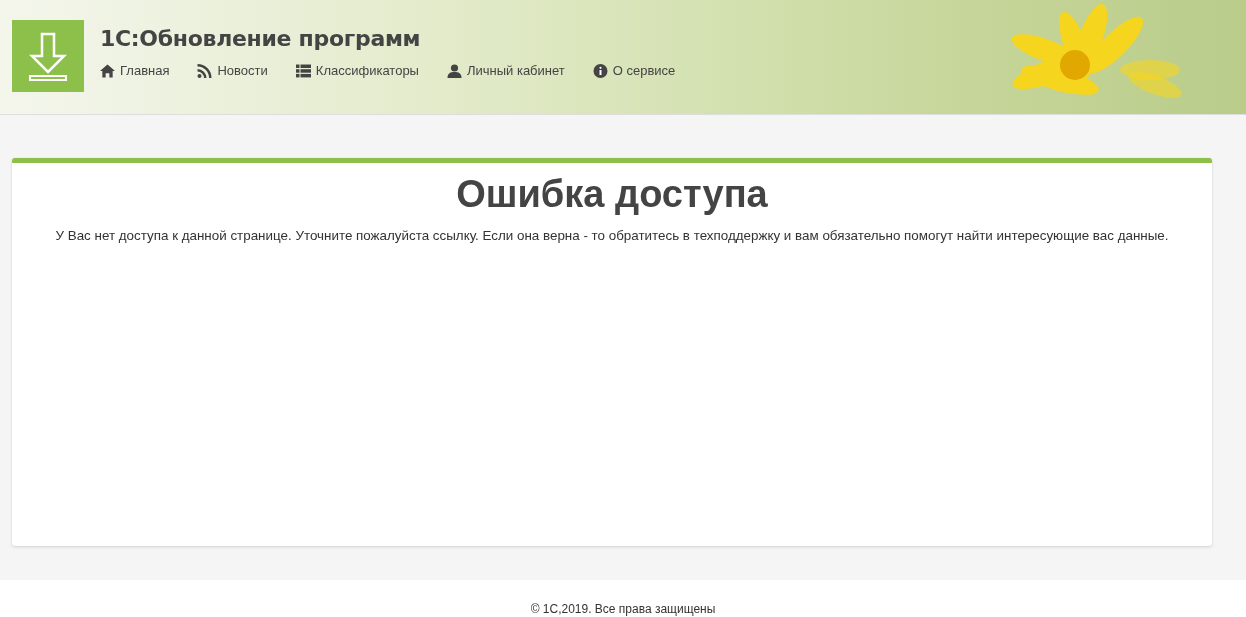  Describe the element at coordinates (232, 70) in the screenshot. I see `nav-link: Новости` at that location.